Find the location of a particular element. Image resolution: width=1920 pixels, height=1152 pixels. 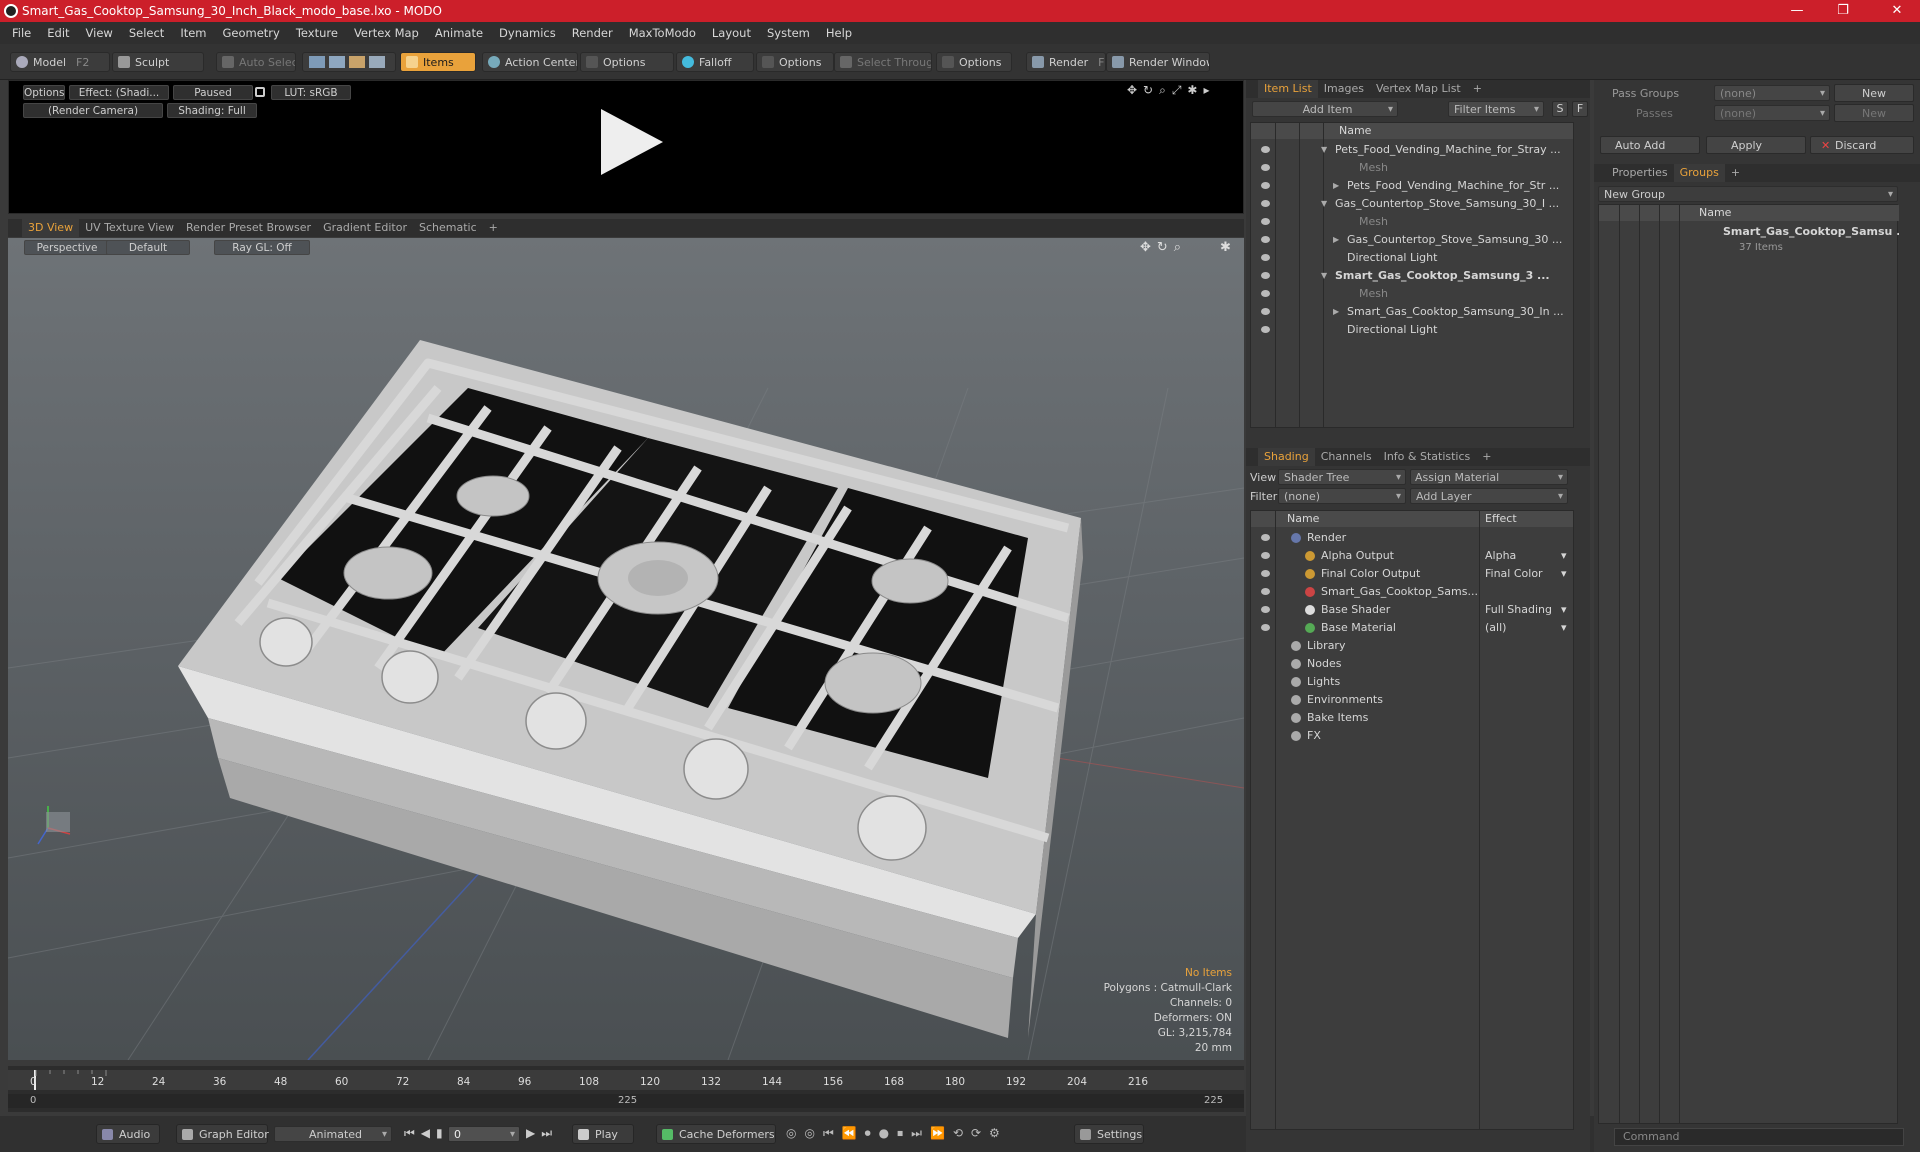

pass-groups-dropdown: (none) is located at coordinates (1772, 93).